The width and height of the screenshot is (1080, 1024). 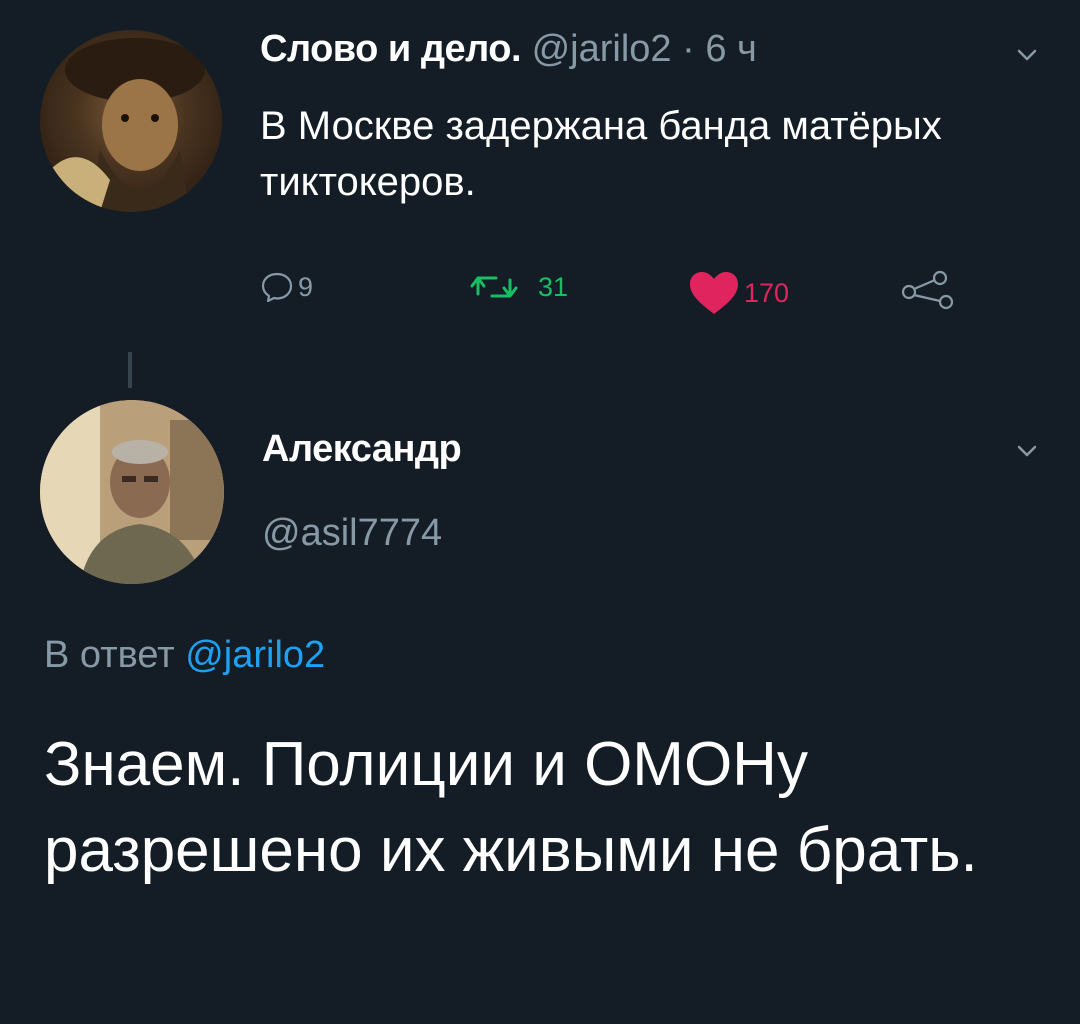 I want to click on reply-prefix: В ответ, so click(x=109, y=655).